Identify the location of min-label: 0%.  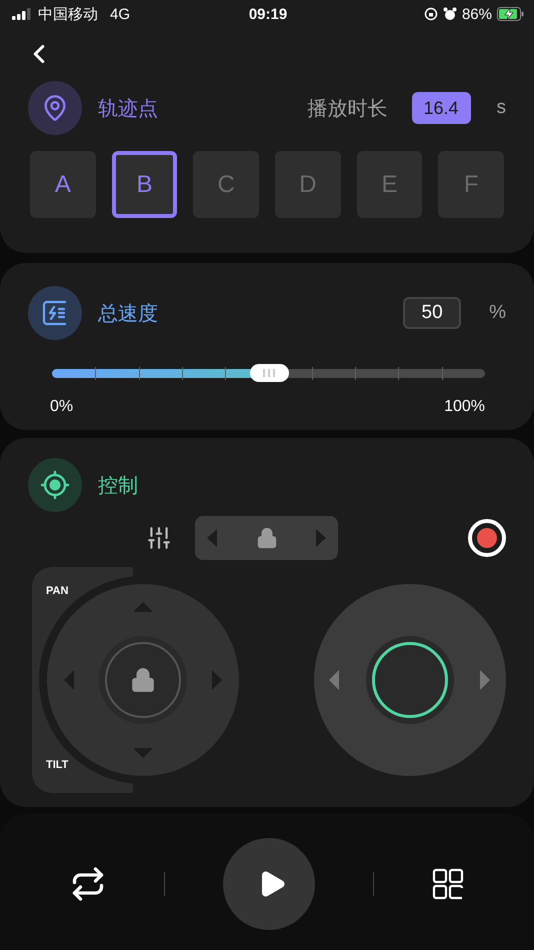
(62, 407).